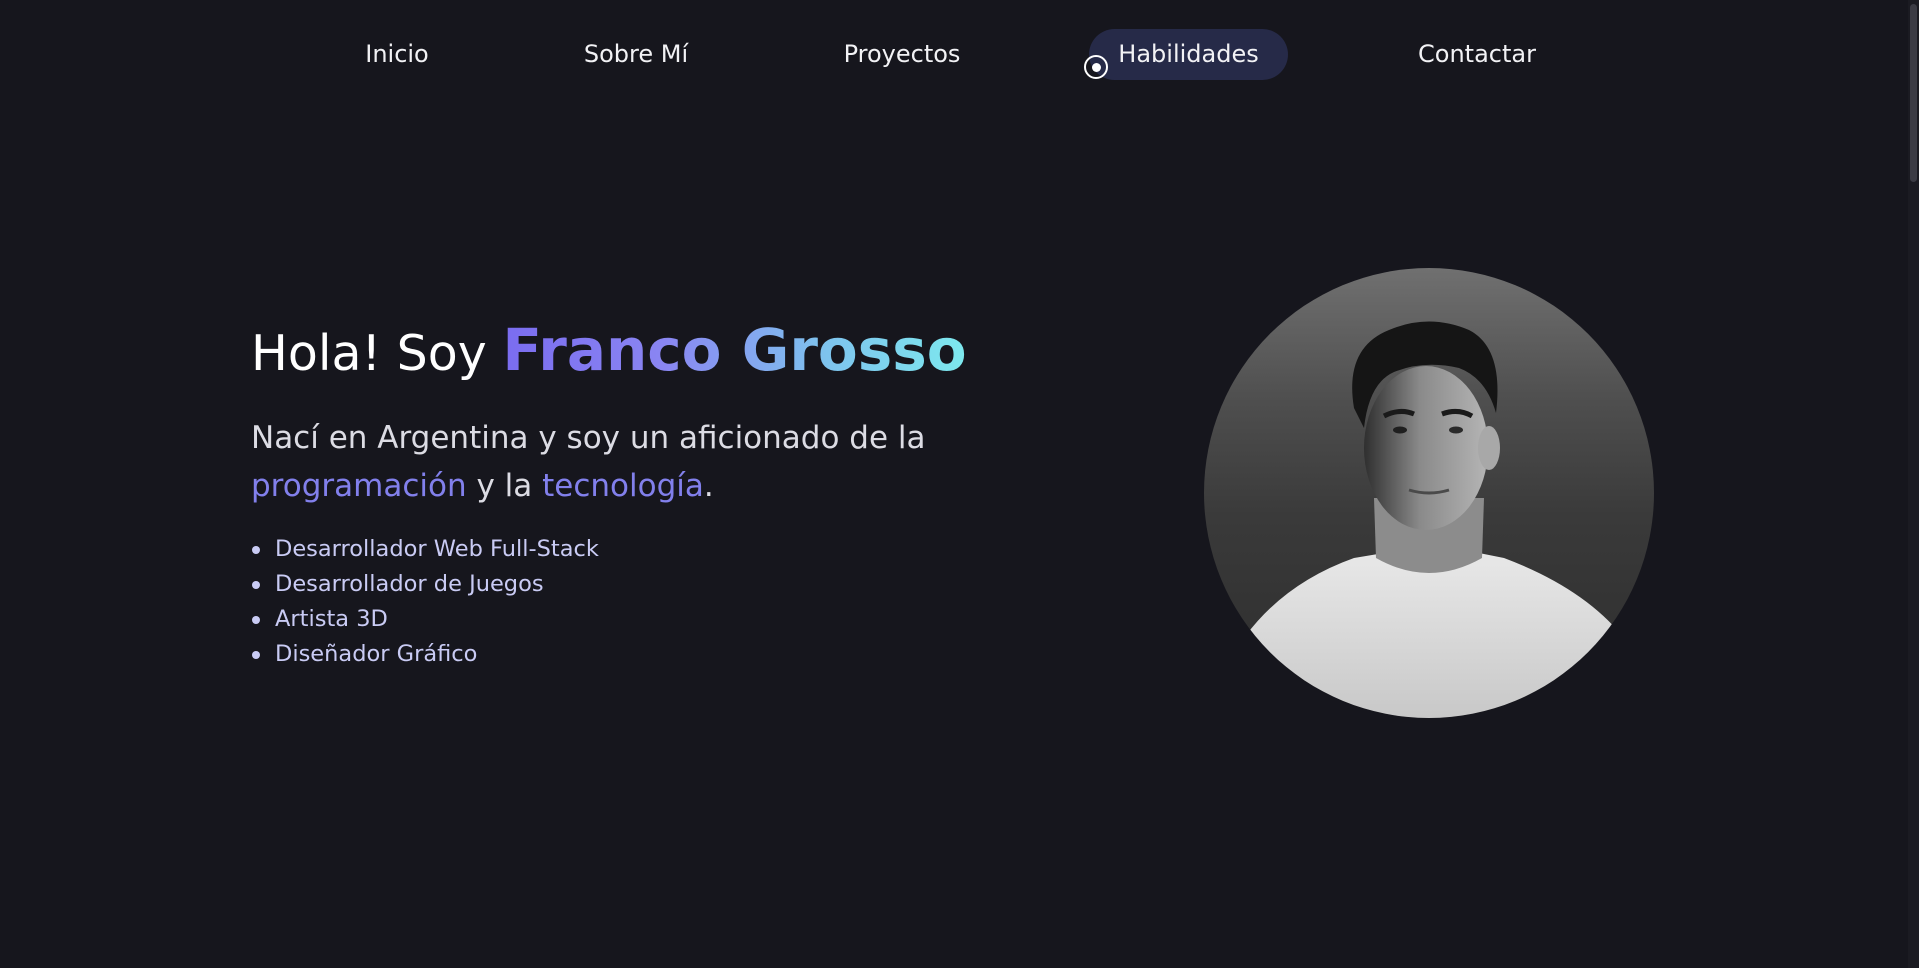 The height and width of the screenshot is (968, 1919). Describe the element at coordinates (734, 350) in the screenshot. I see `hero-name: Franco Grosso` at that location.